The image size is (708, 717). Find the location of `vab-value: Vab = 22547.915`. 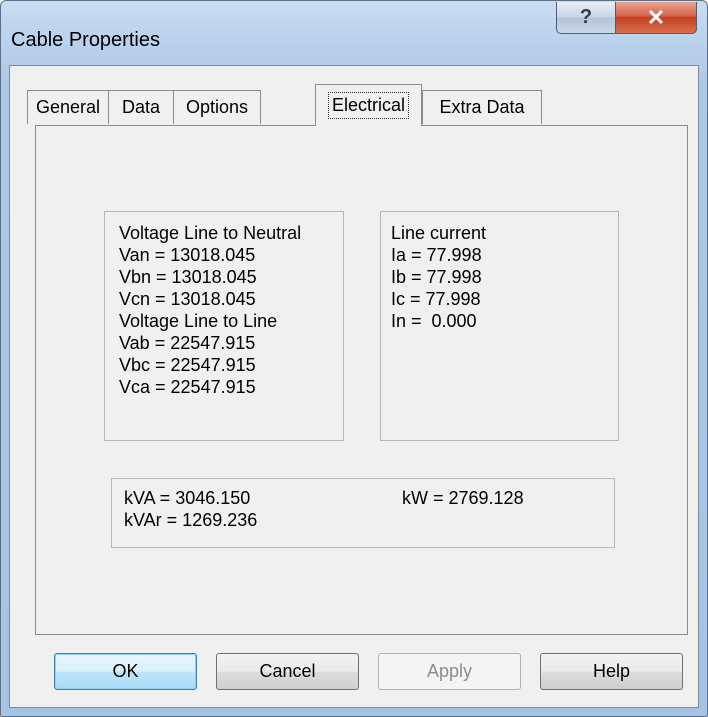

vab-value: Vab = 22547.915 is located at coordinates (187, 343).